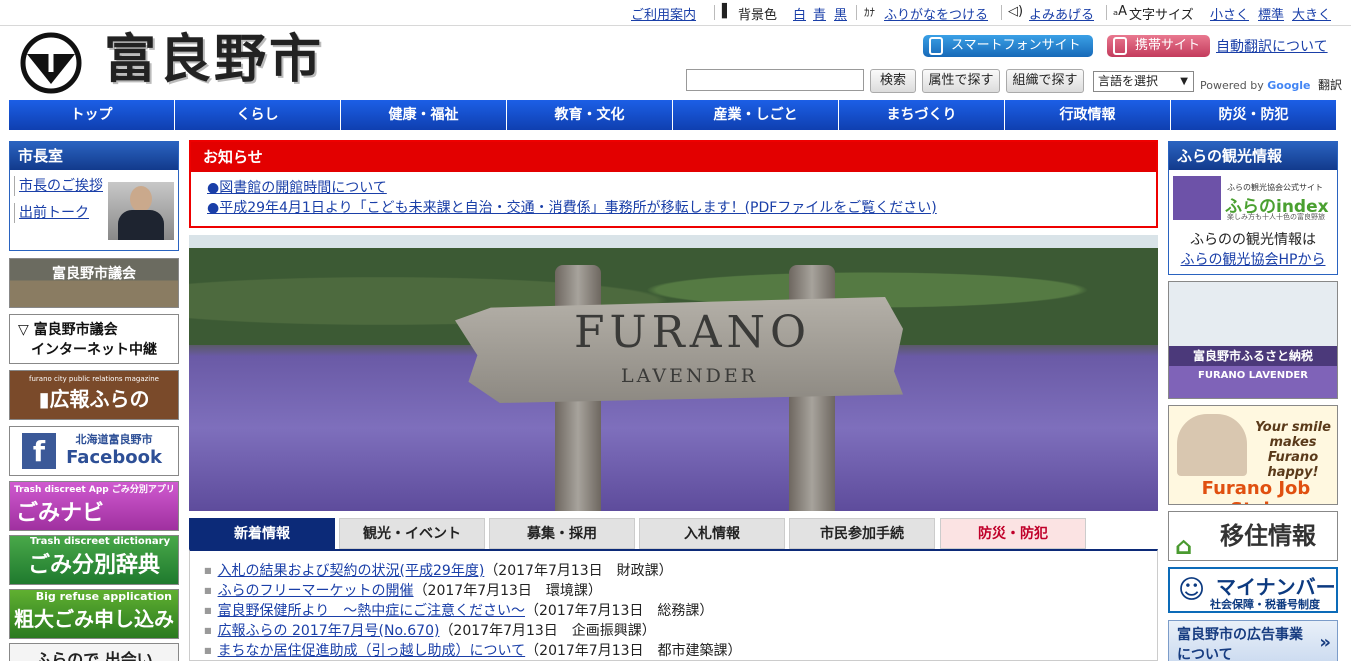 This screenshot has width=1351, height=661. What do you see at coordinates (1330, 85) in the screenshot?
I see `translate-link: 翻訳` at bounding box center [1330, 85].